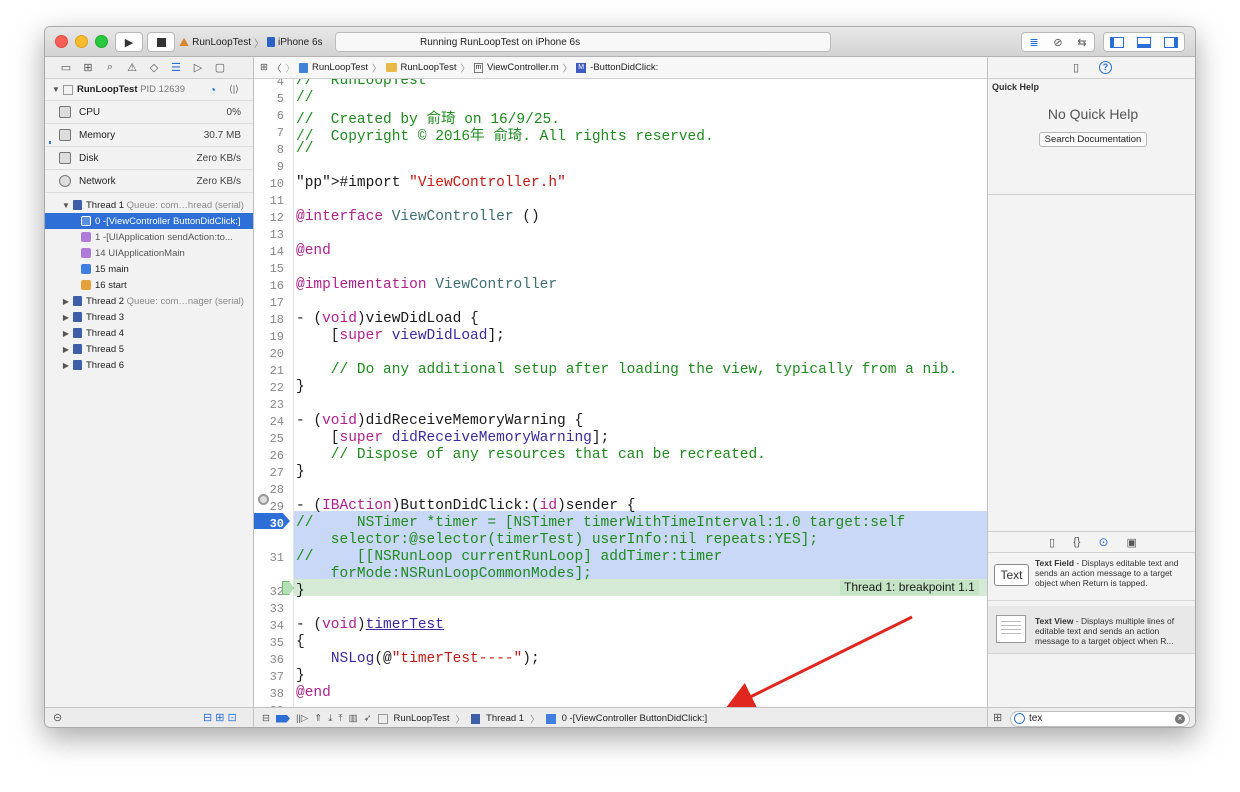  I want to click on stack-frame-selected: 0 -[ViewController ButtonDidClick:], so click(149, 221).